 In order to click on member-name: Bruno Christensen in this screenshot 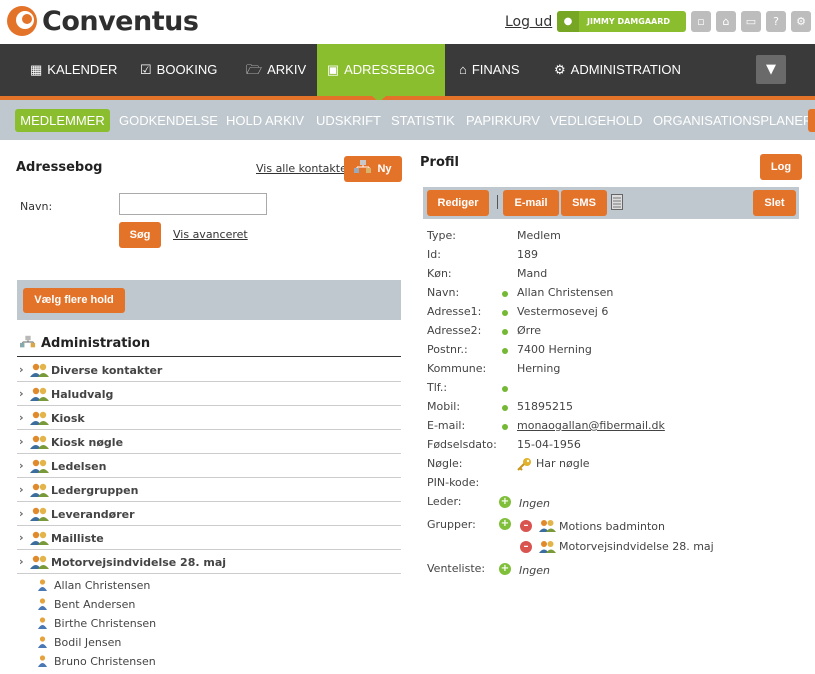, I will do `click(105, 661)`.